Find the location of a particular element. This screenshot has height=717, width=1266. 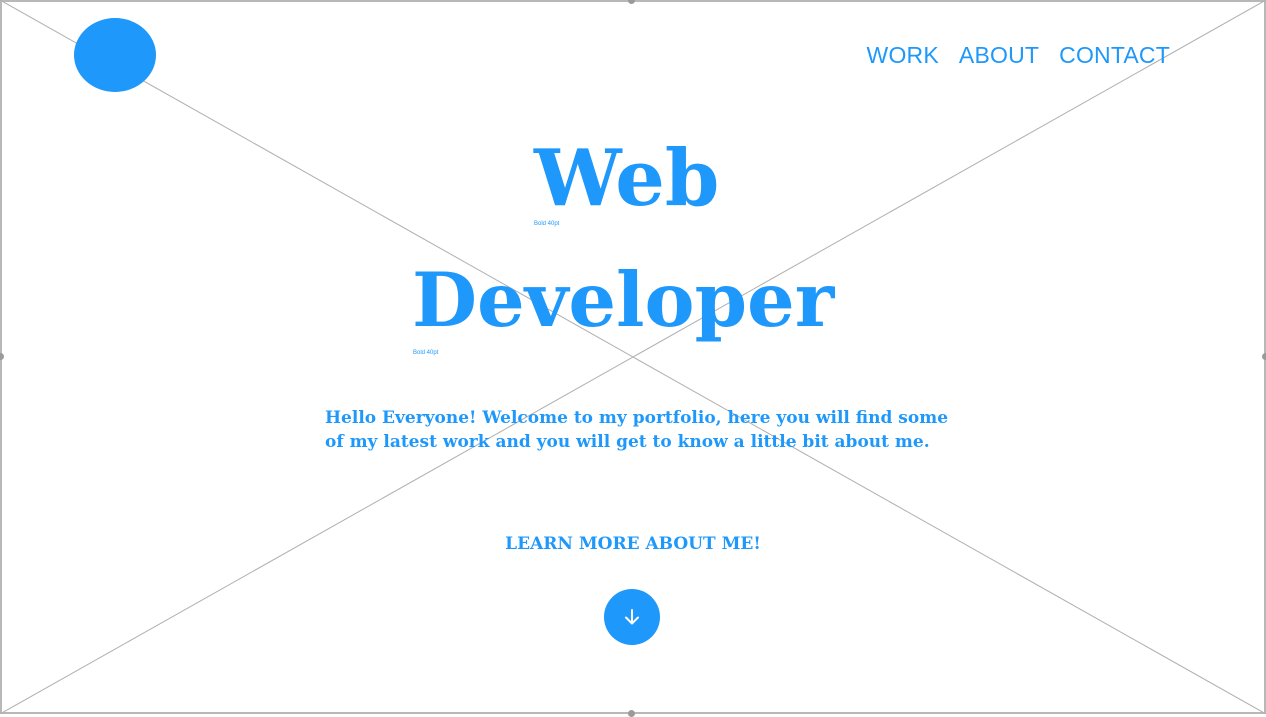

scroll-down-button is located at coordinates (632, 617).